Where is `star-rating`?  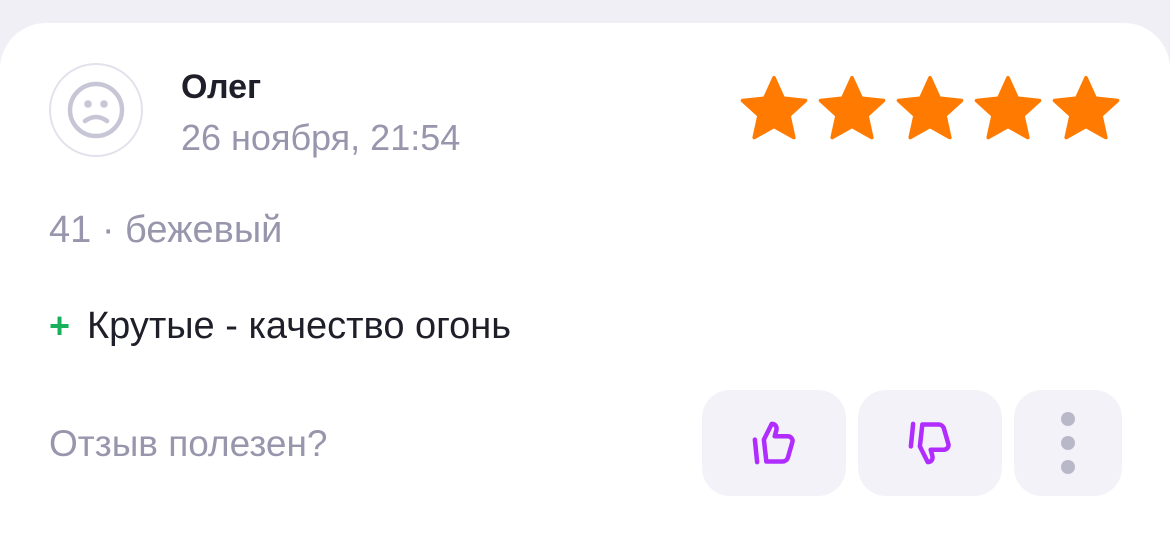 star-rating is located at coordinates (930, 109).